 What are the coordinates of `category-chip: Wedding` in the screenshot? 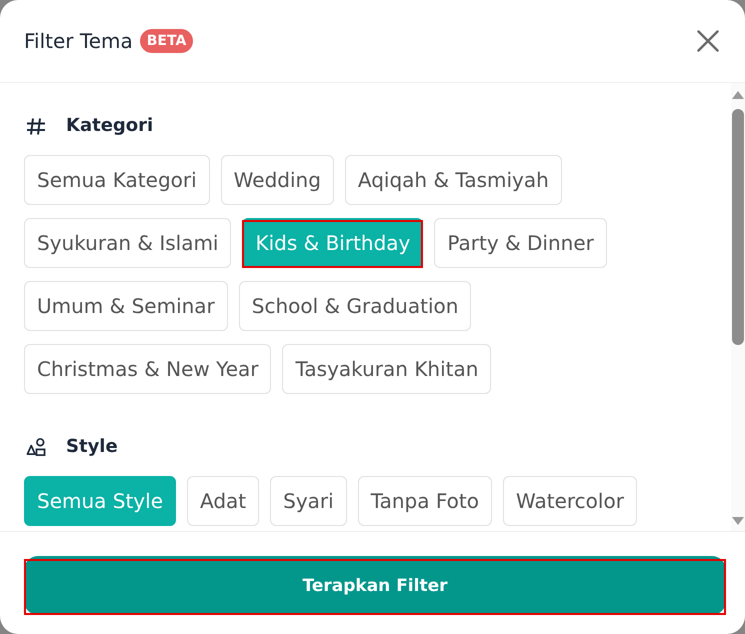 It's located at (277, 180).